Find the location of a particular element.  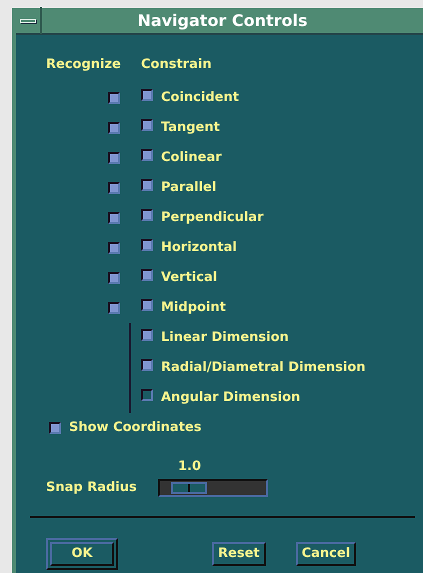

checkbox-label: Radial/Diametral Dimension is located at coordinates (263, 367).